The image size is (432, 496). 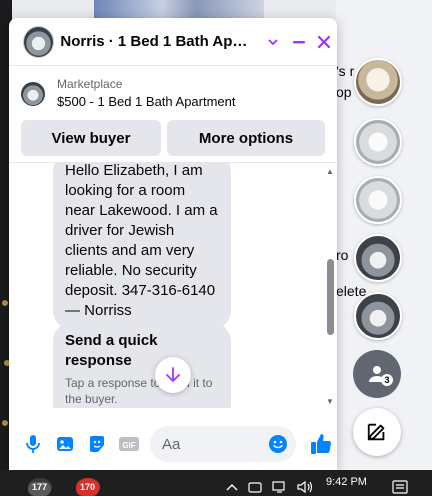 I want to click on emoji-icon, so click(x=278, y=444).